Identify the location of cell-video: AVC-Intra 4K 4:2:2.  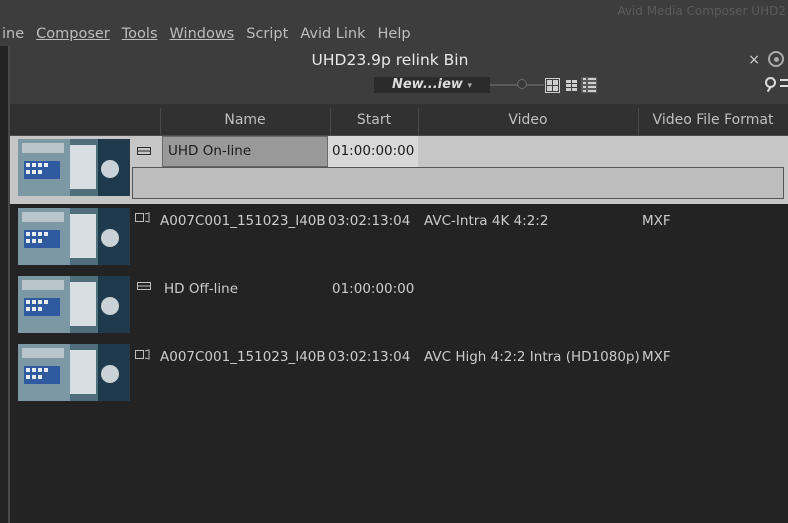
(486, 221).